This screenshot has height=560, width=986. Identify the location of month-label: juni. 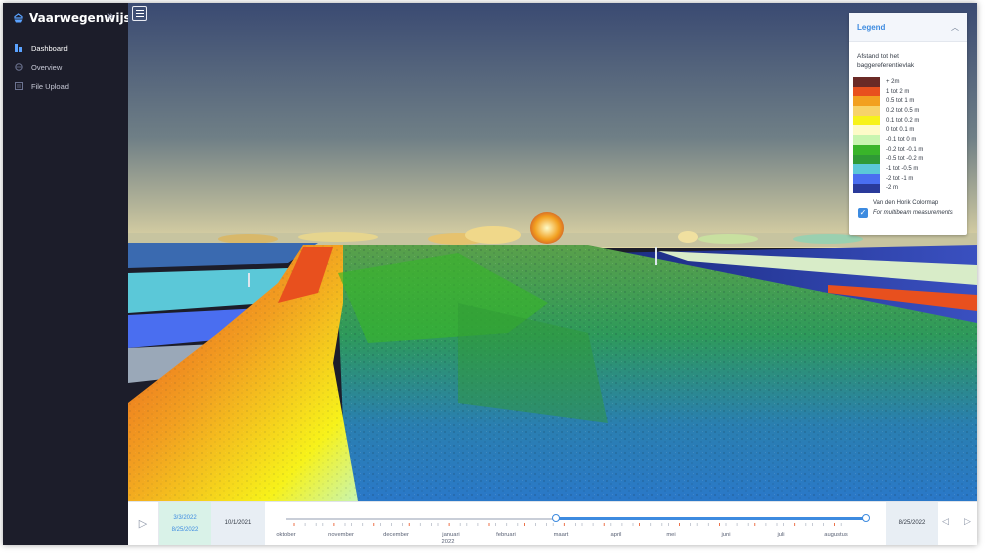
(726, 535).